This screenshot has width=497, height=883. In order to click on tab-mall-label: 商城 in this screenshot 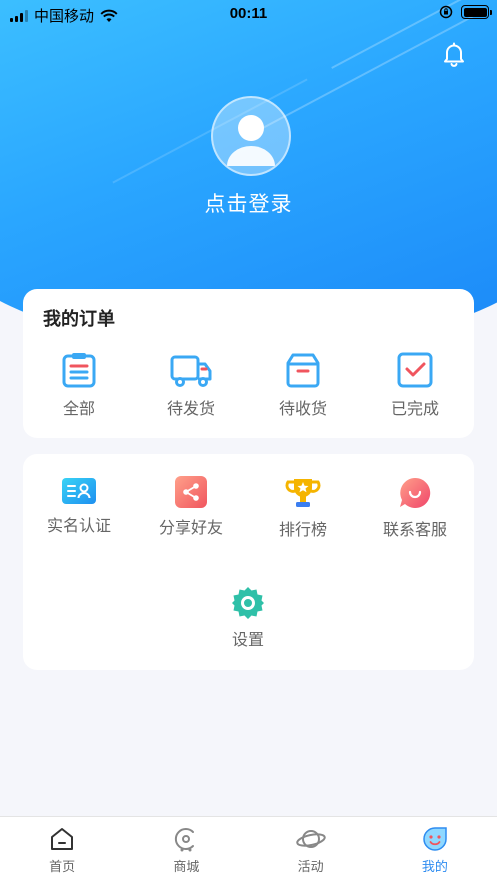, I will do `click(186, 866)`.